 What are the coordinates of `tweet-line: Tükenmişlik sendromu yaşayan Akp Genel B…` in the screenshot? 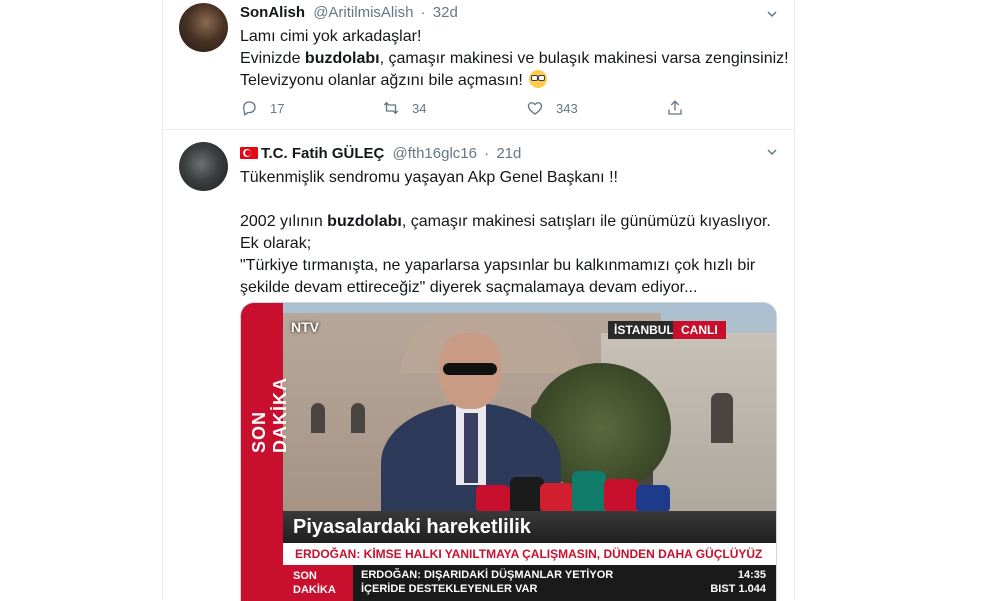 It's located at (429, 177).